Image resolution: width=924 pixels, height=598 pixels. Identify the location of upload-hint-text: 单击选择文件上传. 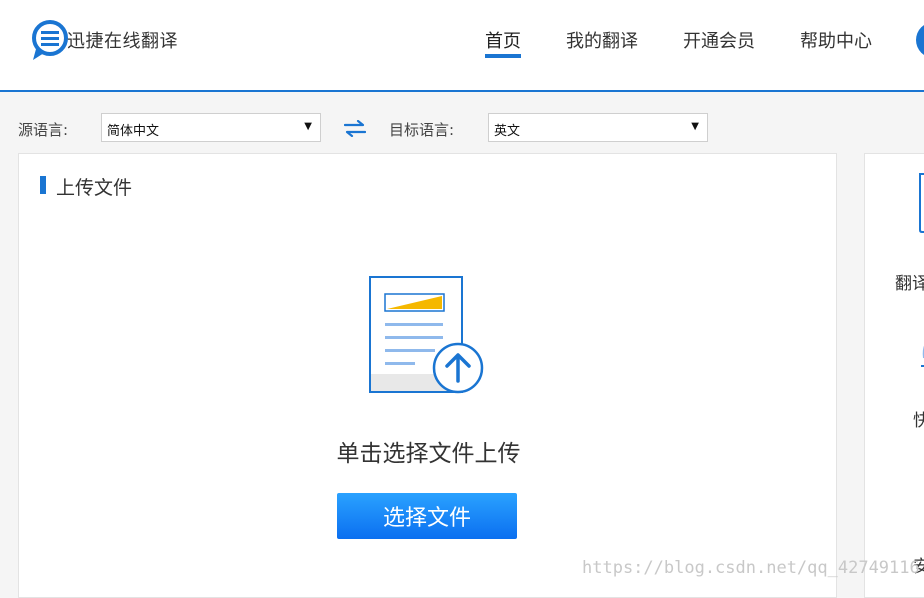
(428, 454).